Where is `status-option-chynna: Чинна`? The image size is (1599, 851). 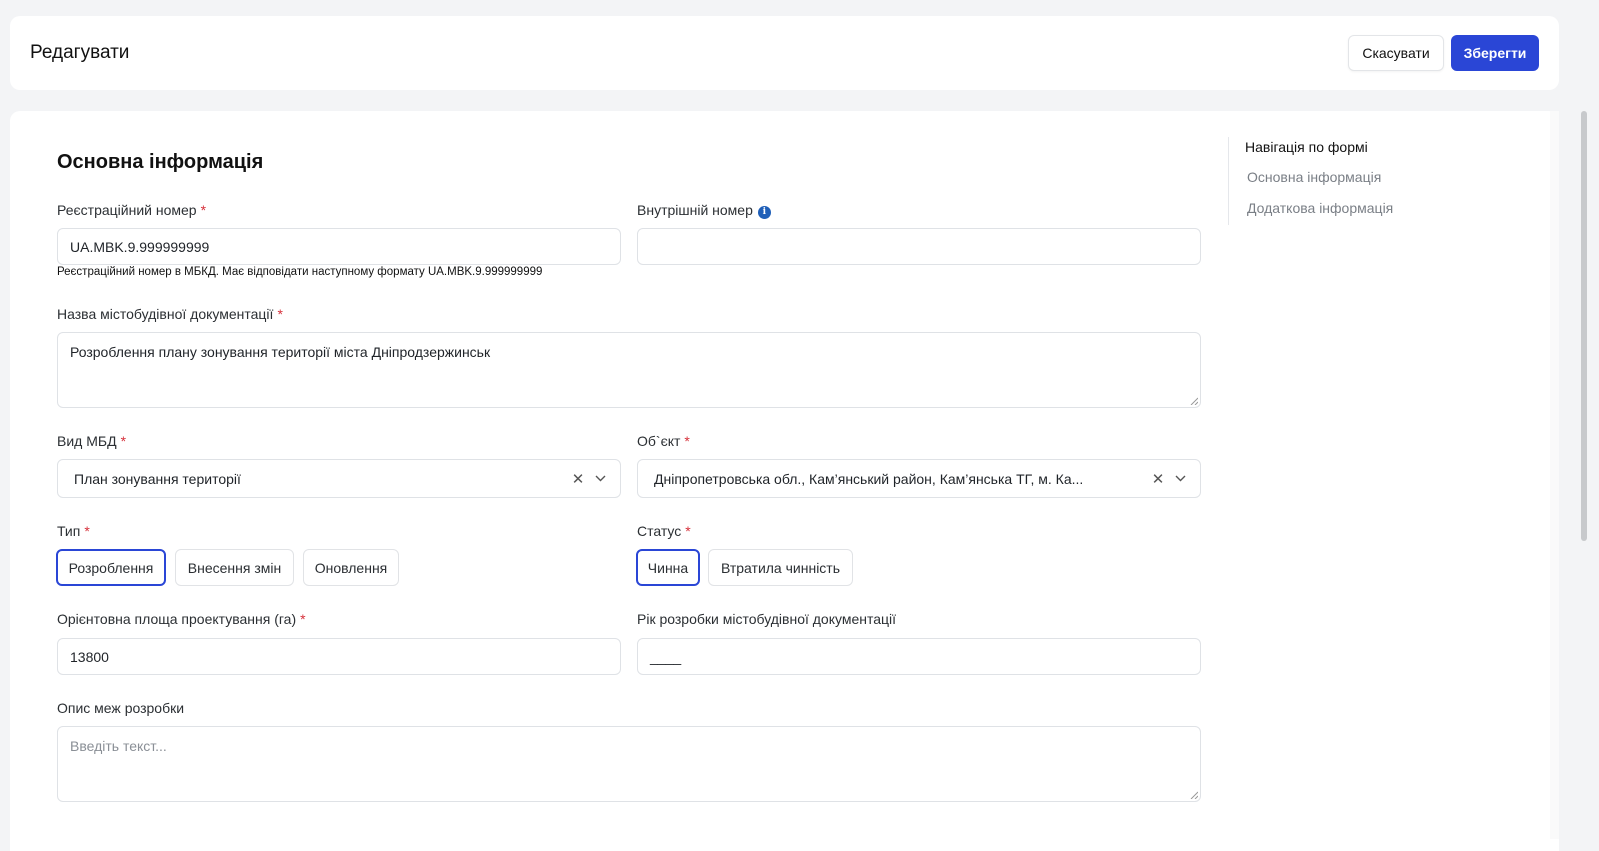 status-option-chynna: Чинна is located at coordinates (668, 567).